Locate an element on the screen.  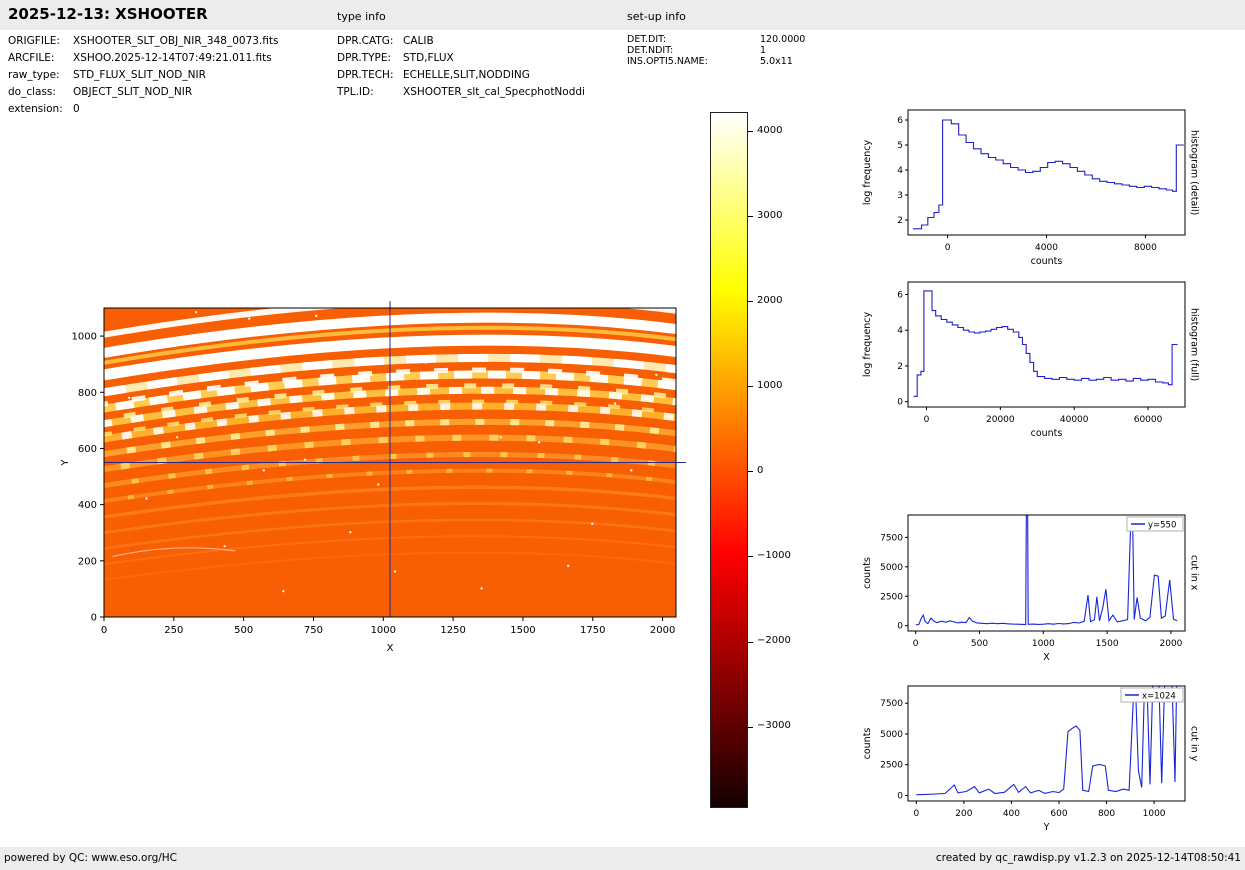
meta-row: DET.DIT: 120.0000 is located at coordinates (716, 39).